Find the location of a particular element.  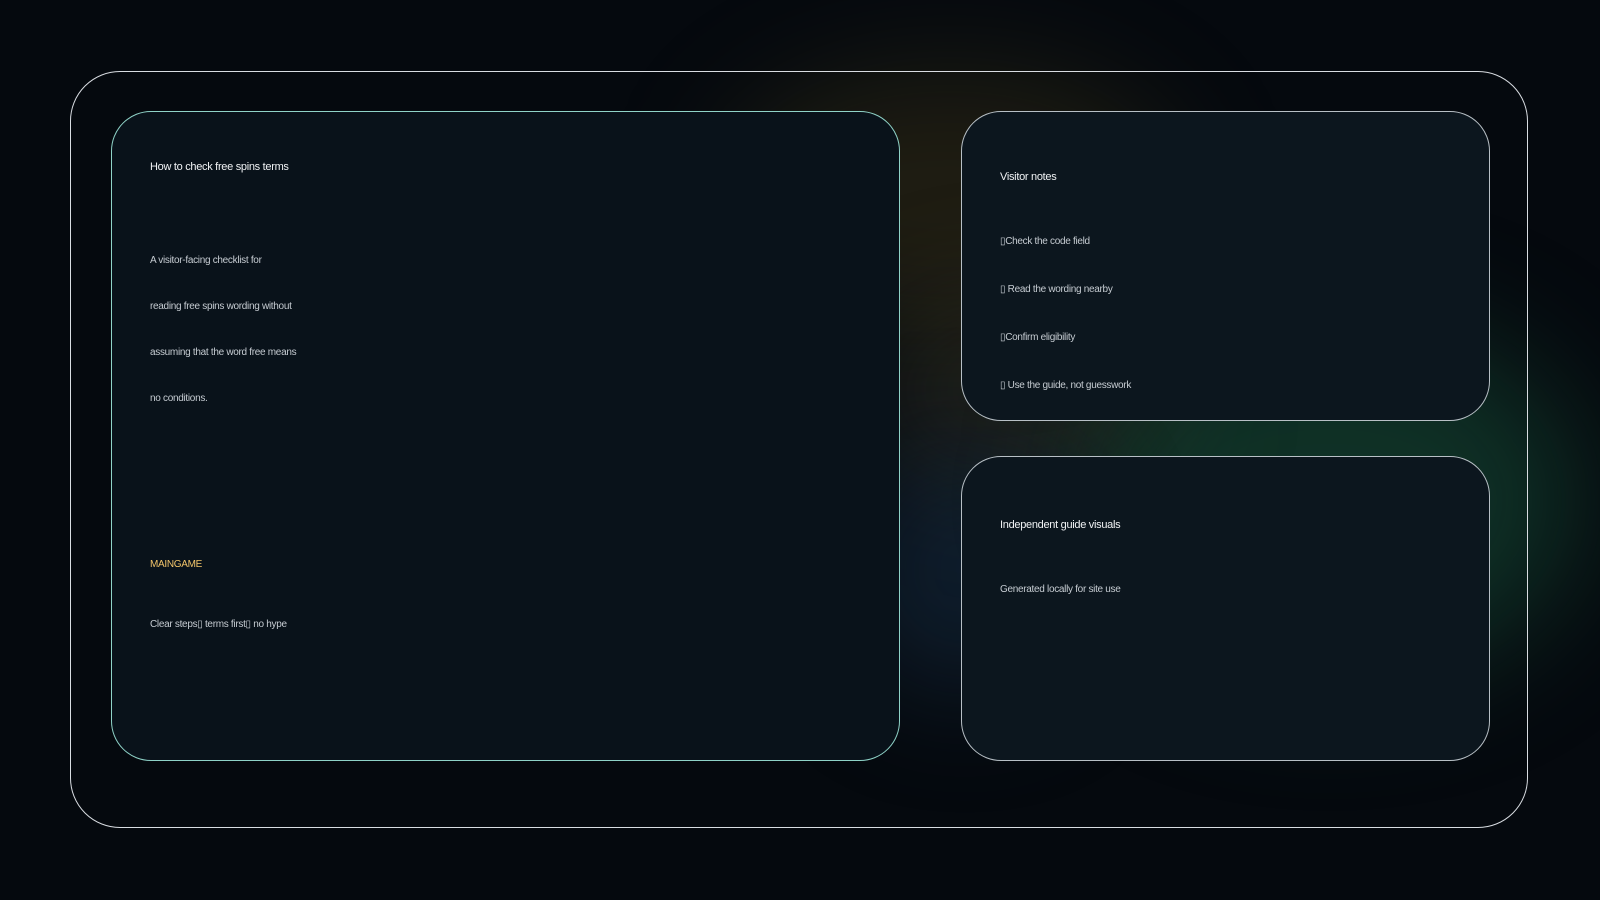

checklist-body-line: reading free spins wording without is located at coordinates (221, 306).